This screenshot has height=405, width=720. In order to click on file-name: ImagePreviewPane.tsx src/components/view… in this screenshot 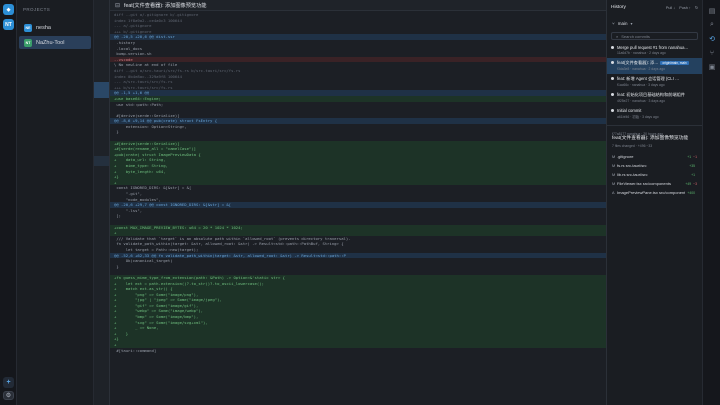, I will do `click(651, 192)`.